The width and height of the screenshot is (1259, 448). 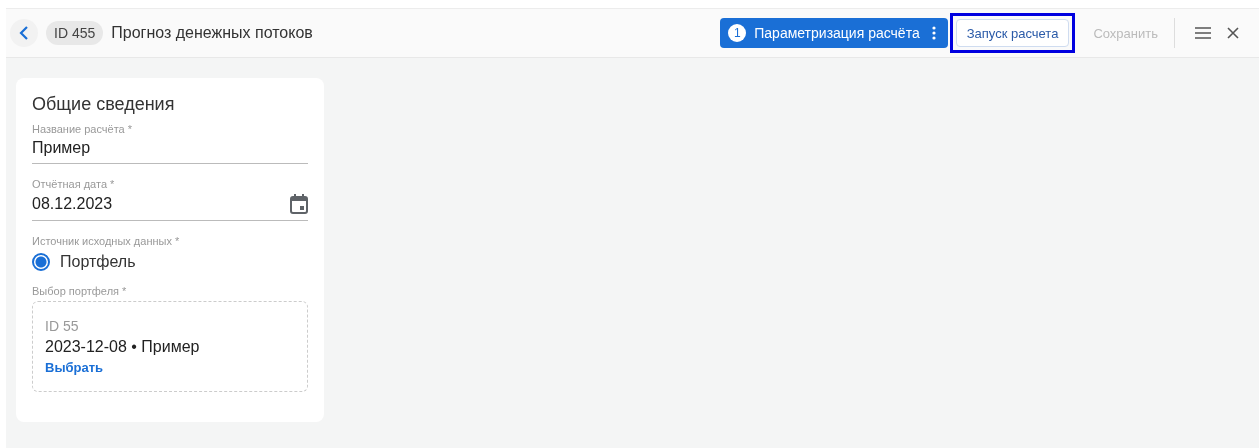 What do you see at coordinates (104, 104) in the screenshot?
I see `card-title: Общие сведения` at bounding box center [104, 104].